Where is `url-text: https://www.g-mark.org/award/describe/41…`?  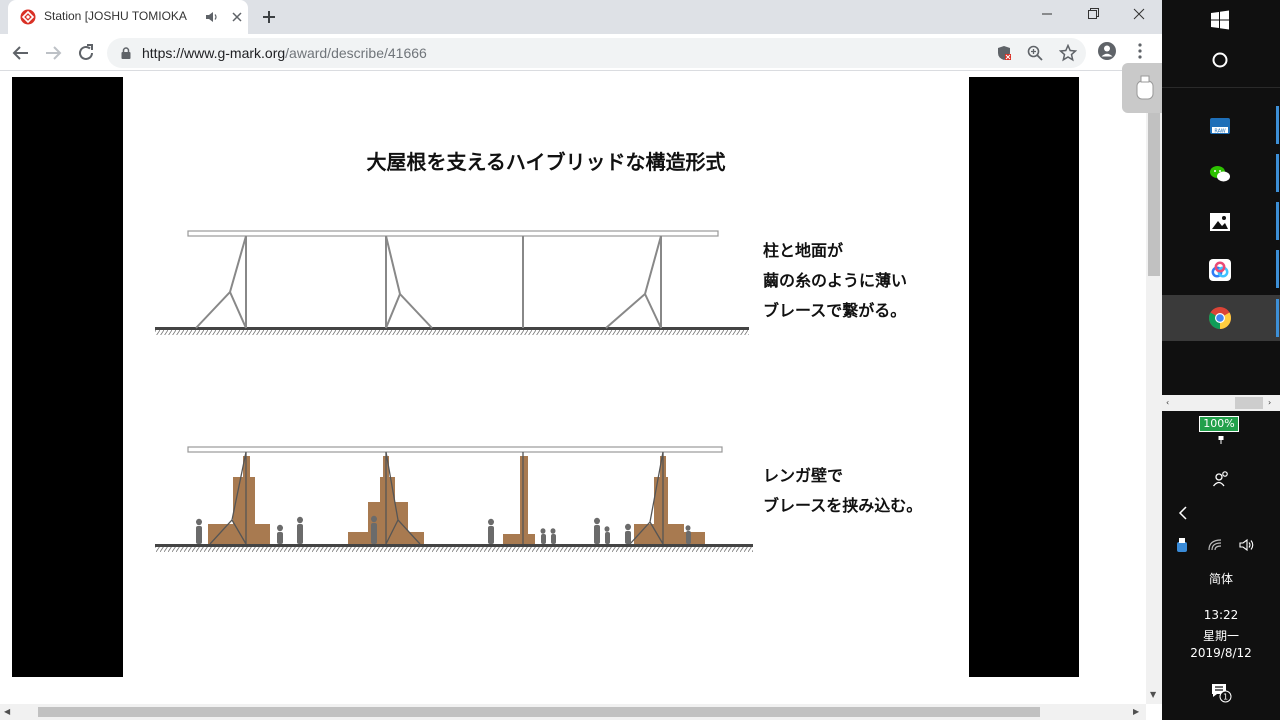
url-text: https://www.g-mark.org/award/describe/41… is located at coordinates (284, 53).